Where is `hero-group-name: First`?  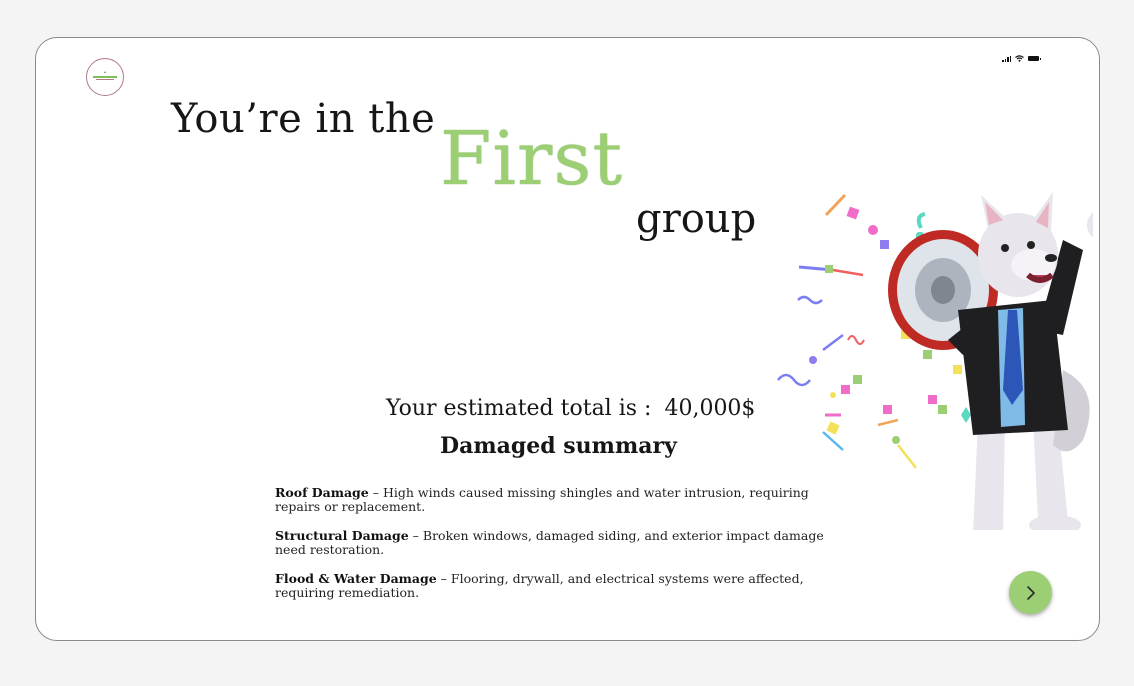
hero-group-name: First is located at coordinates (532, 159).